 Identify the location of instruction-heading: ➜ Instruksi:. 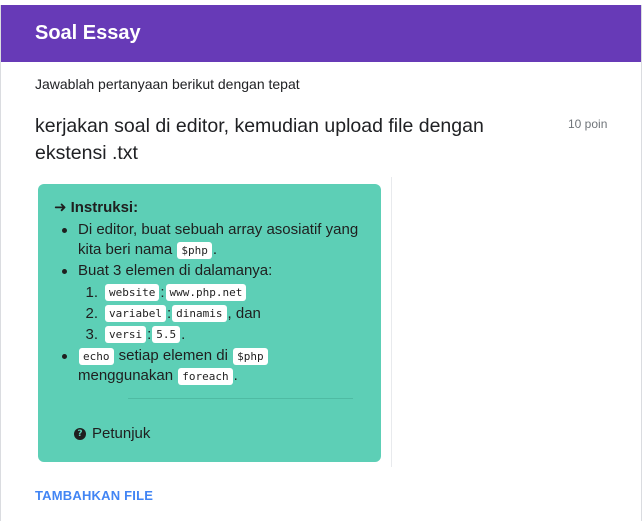
(209, 208).